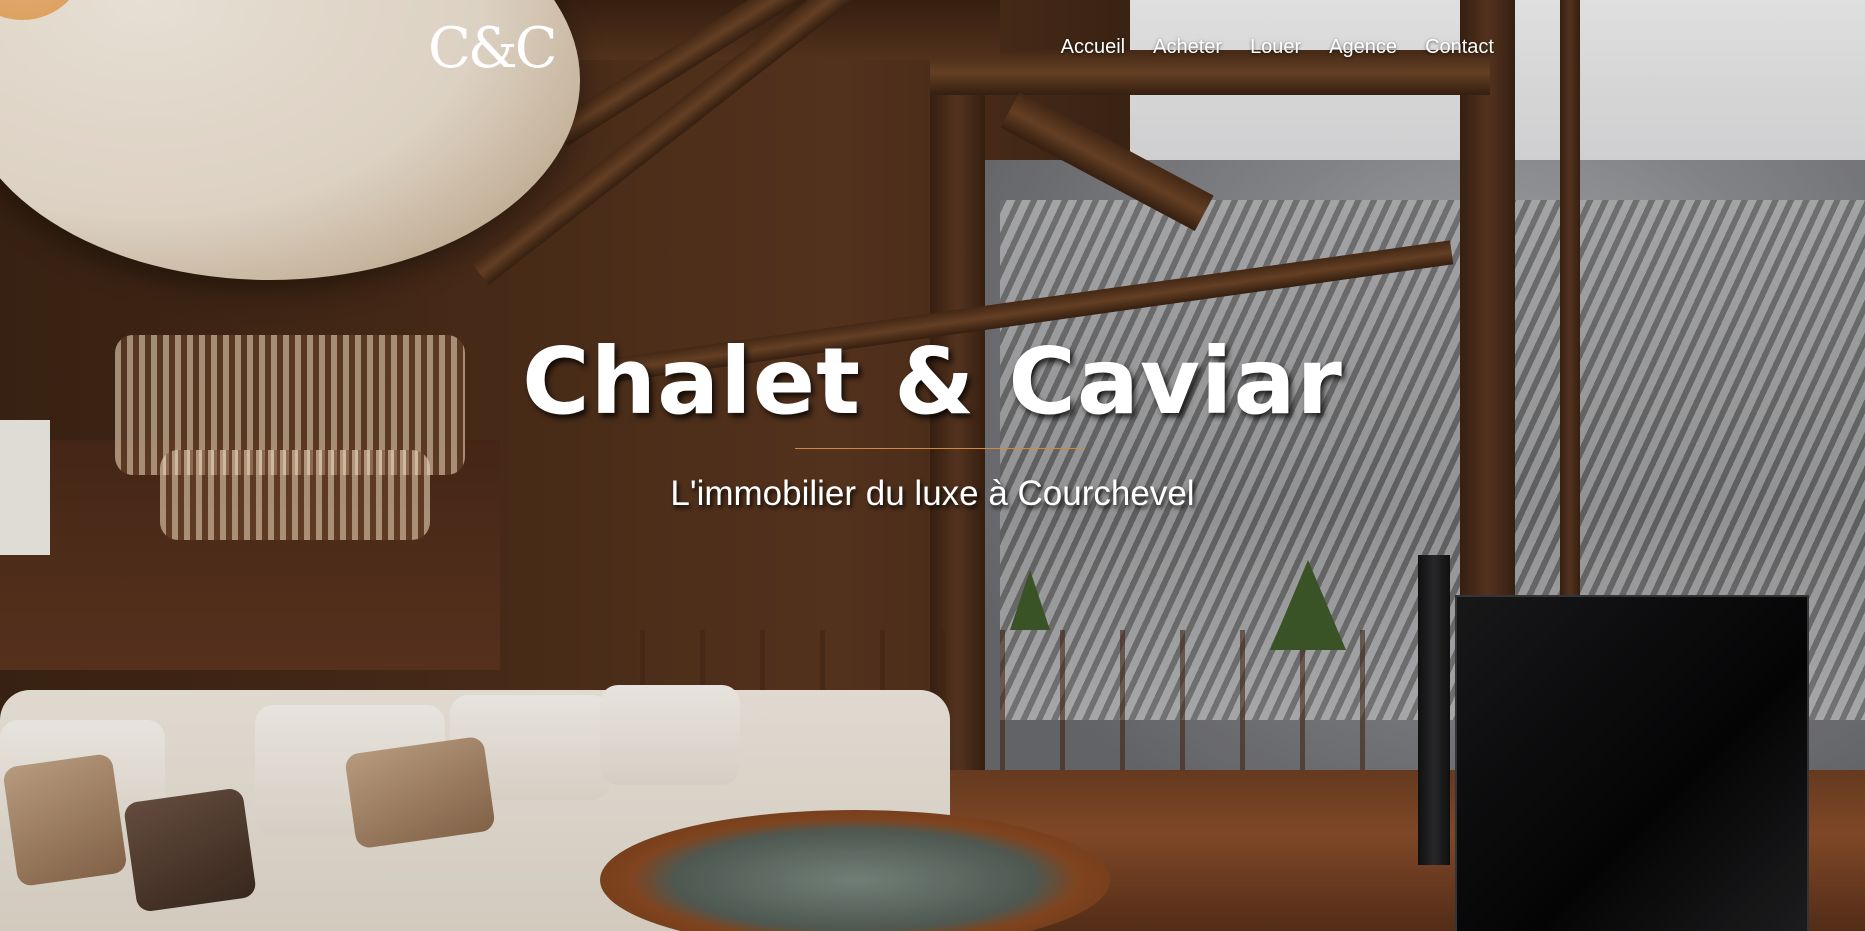 The width and height of the screenshot is (1865, 931). Describe the element at coordinates (932, 381) in the screenshot. I see `hero-title: Chalet & Caviar` at that location.